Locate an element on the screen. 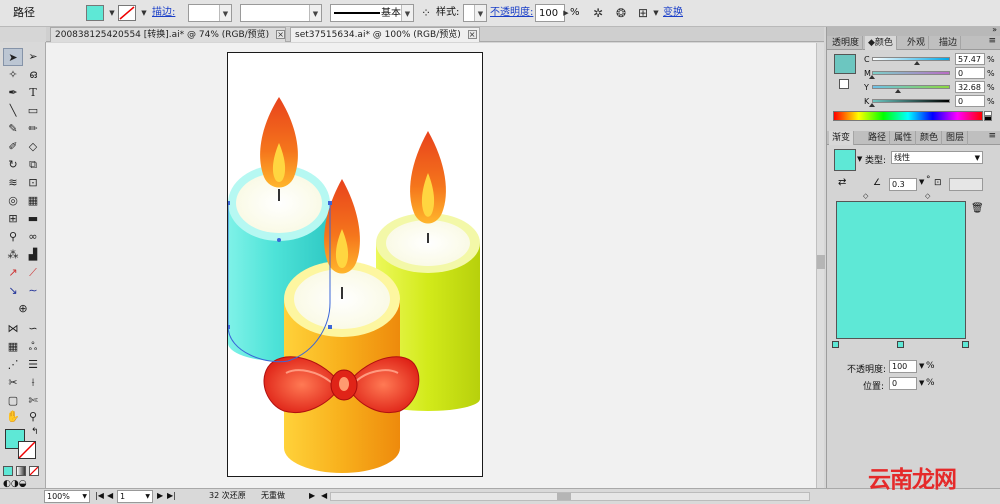 This screenshot has height=504, width=1000. tab-document-2: set37515634.ai* @ 100% (RGB/预览) × is located at coordinates (385, 34).